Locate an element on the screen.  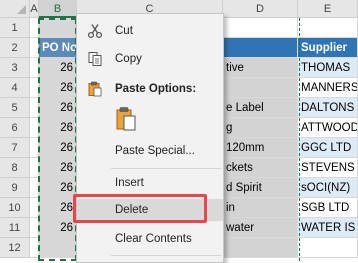
menu-item-delete-label: Delete is located at coordinates (132, 210).